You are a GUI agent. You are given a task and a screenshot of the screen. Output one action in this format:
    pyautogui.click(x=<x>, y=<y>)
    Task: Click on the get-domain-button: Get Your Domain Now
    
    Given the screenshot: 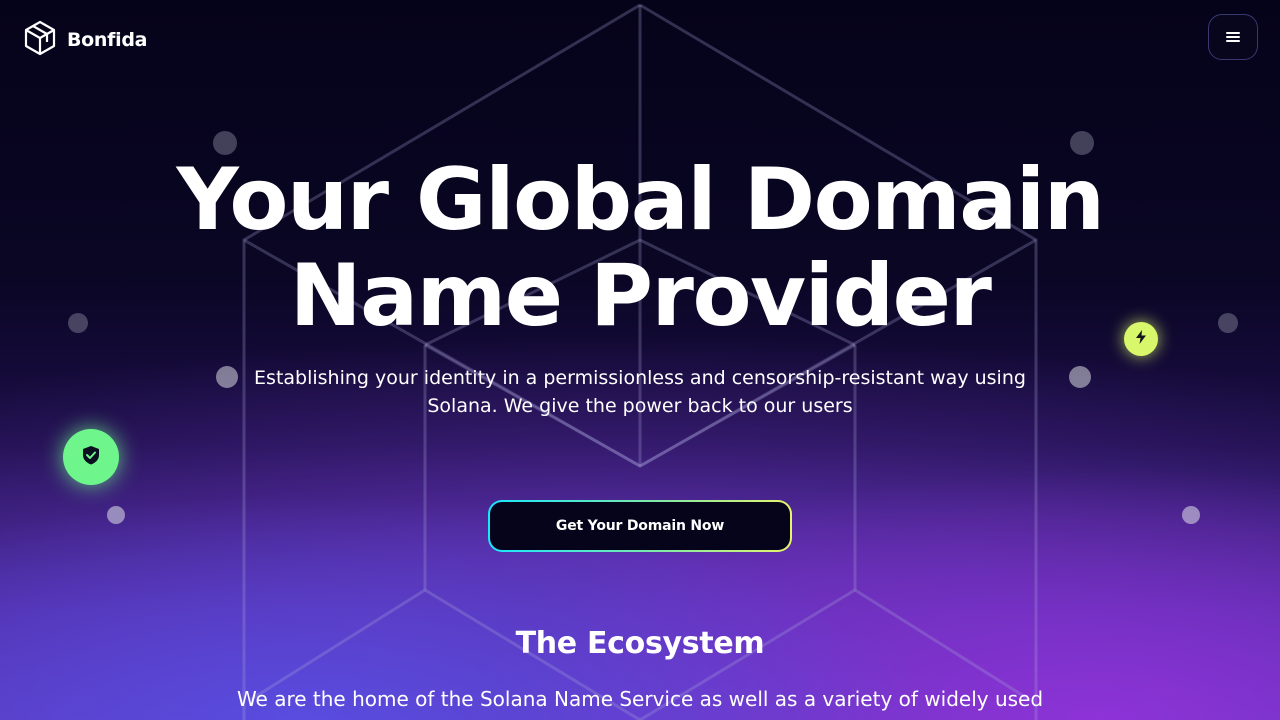 What is the action you would take?
    pyautogui.click(x=640, y=526)
    